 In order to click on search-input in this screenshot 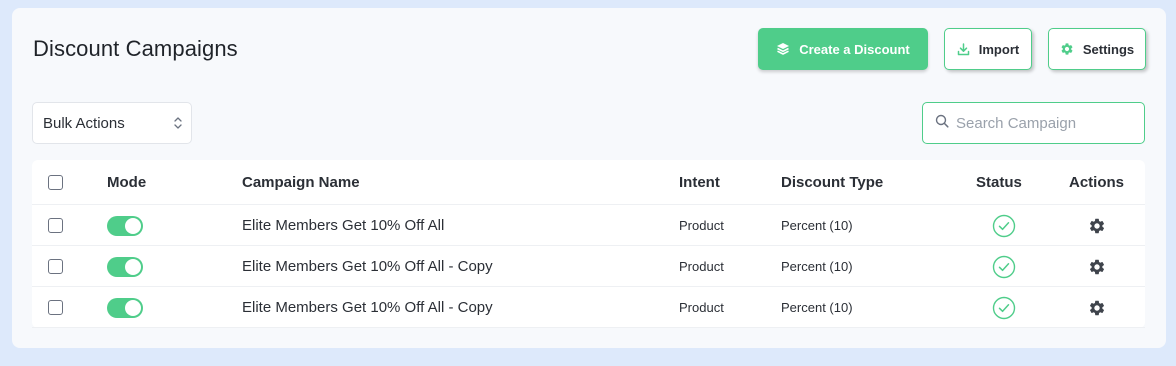, I will do `click(1046, 123)`.